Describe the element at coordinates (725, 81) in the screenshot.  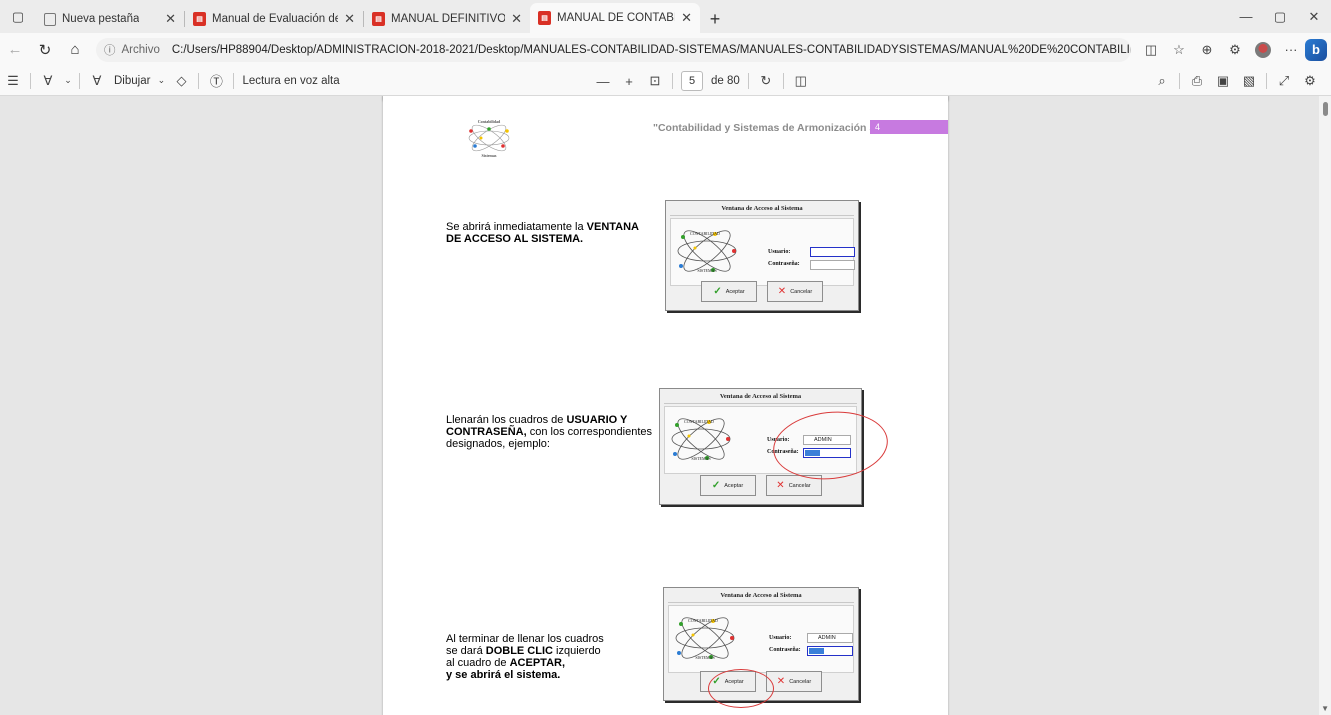
I see `page-total: de 80` at that location.